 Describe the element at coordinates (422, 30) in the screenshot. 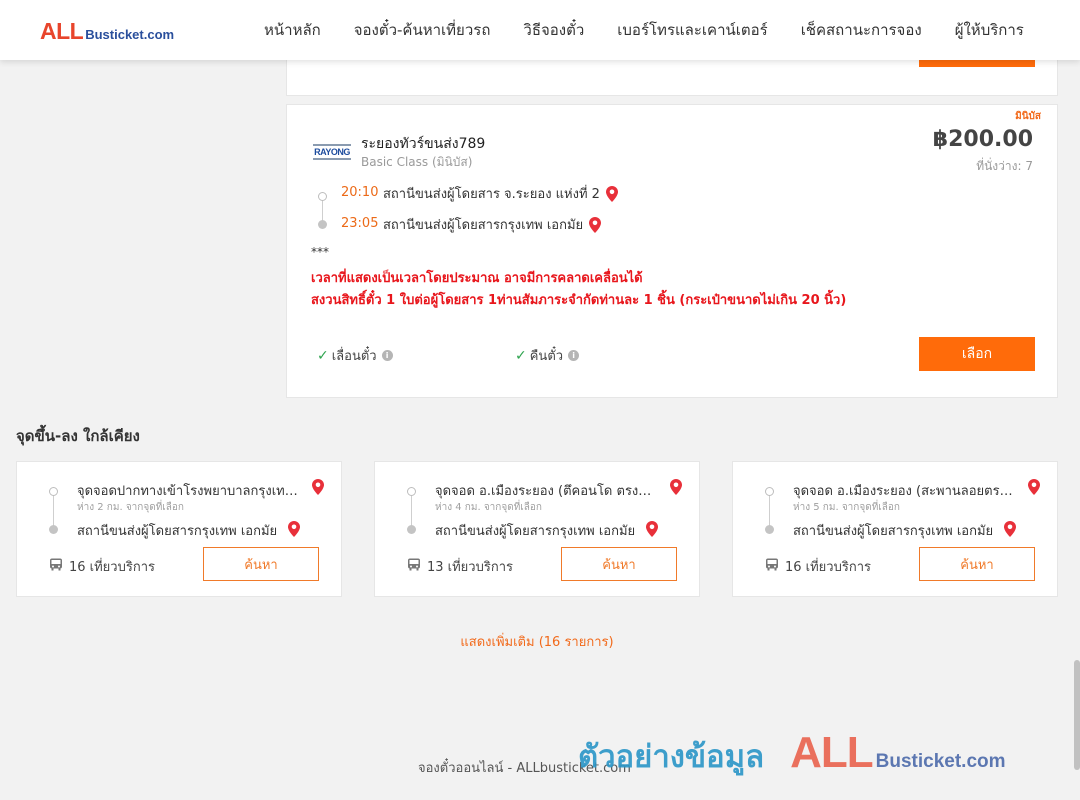

I see `nav-book-search: จองตั๋ว-ค้นหาเที่ยวรถ` at that location.